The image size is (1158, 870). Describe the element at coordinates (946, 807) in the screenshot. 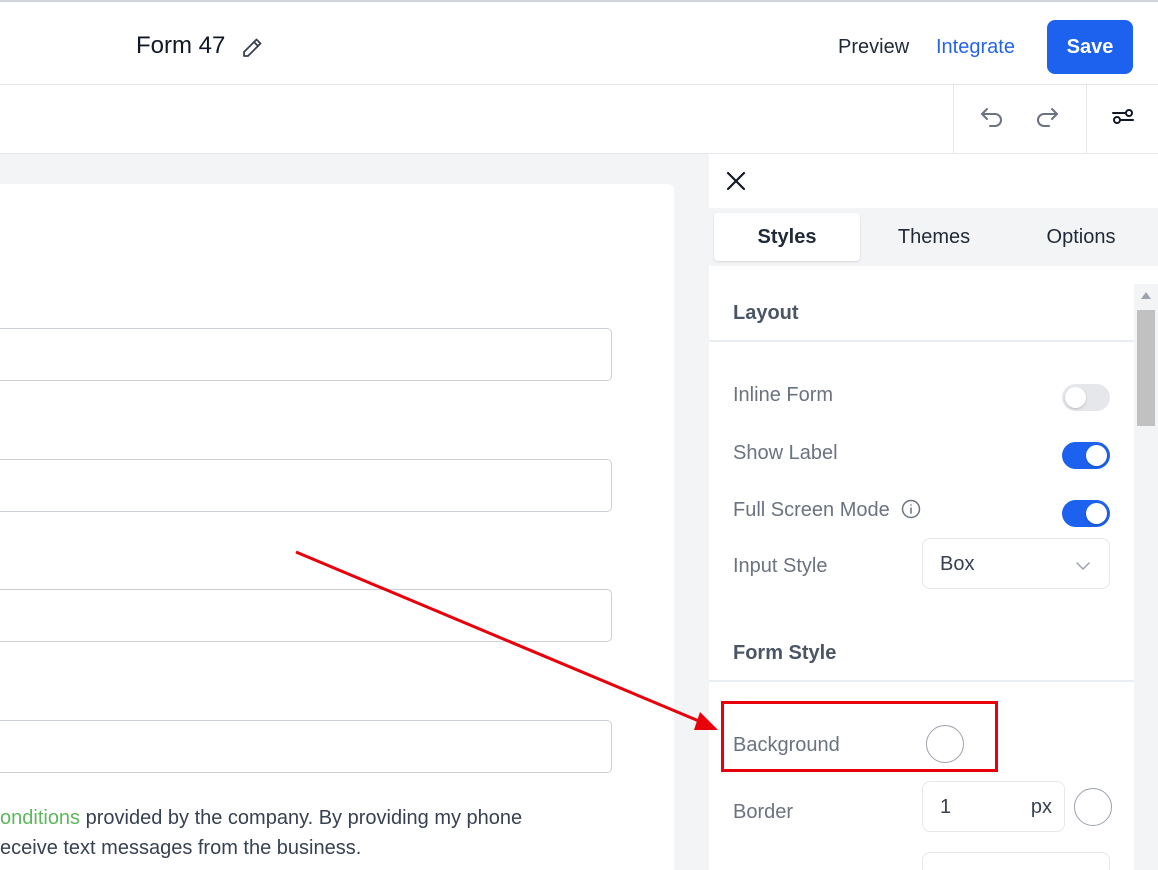

I see `border-width-value: 1` at that location.